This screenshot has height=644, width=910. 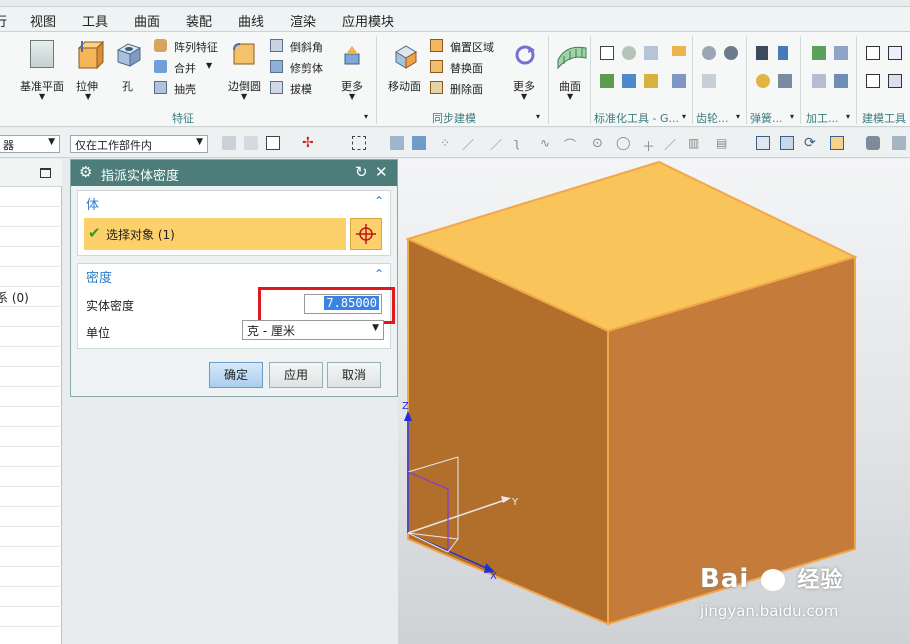 I want to click on cancel-button: 取消, so click(x=354, y=375).